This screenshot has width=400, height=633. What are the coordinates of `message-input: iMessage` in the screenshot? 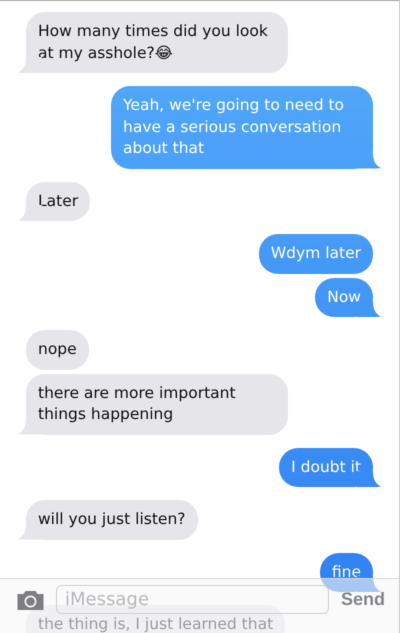 It's located at (192, 599).